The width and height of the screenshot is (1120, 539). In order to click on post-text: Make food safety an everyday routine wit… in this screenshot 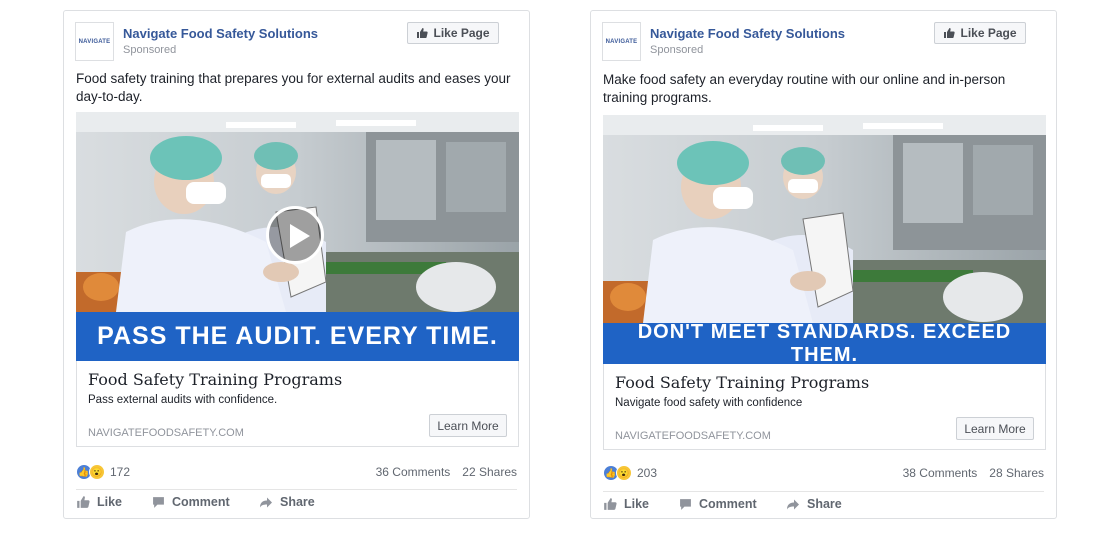, I will do `click(804, 88)`.